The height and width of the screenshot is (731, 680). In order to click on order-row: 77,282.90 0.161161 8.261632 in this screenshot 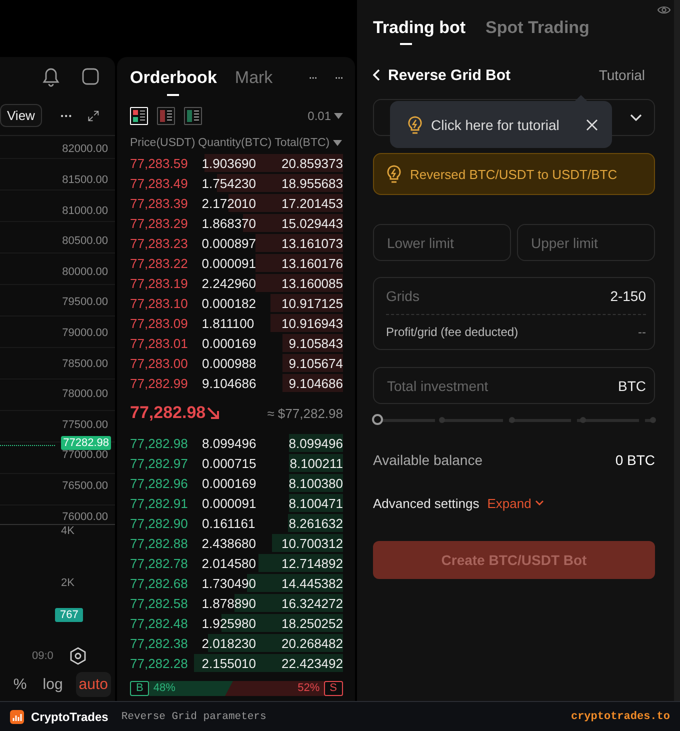, I will do `click(236, 523)`.